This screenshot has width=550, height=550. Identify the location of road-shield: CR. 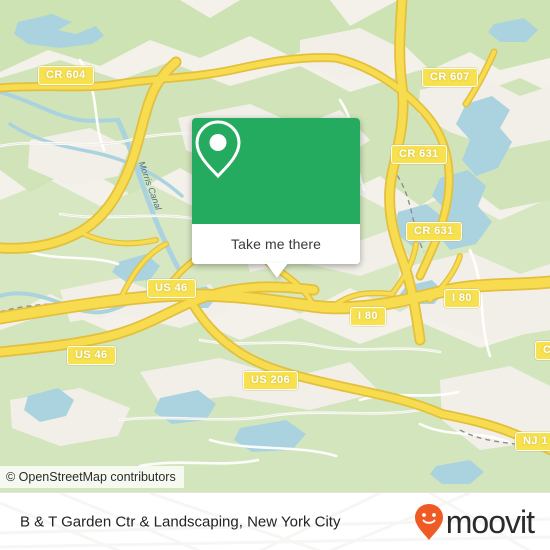
(542, 350).